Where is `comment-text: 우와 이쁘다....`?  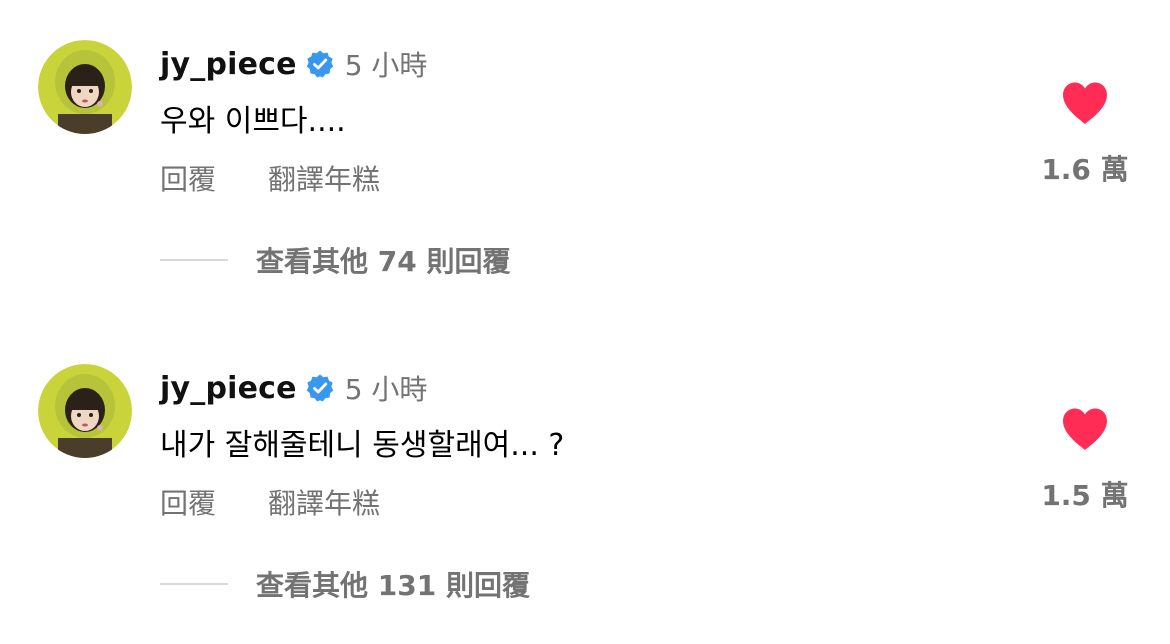
comment-text: 우와 이쁘다.... is located at coordinates (253, 121).